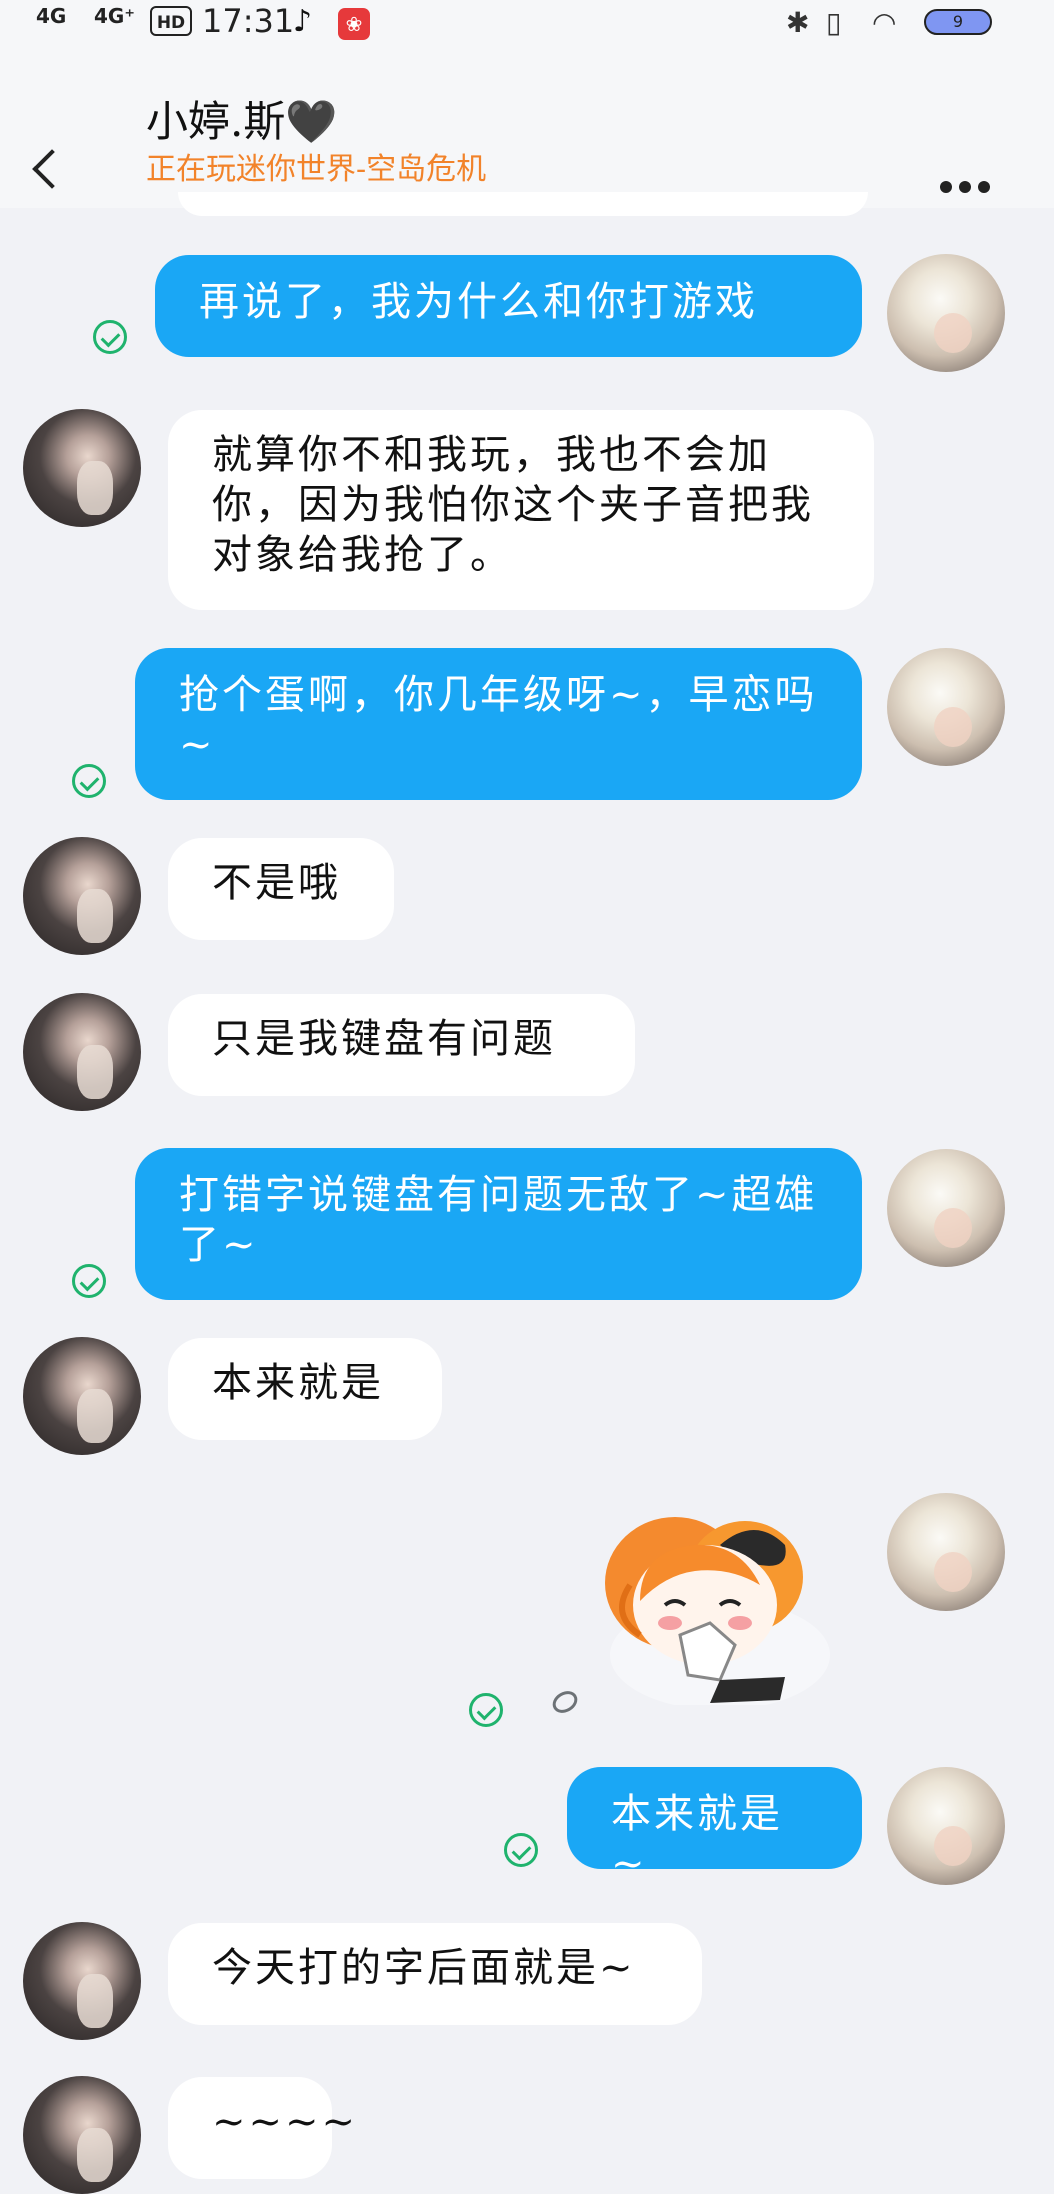  I want to click on app-notification-icon: ❀, so click(354, 24).